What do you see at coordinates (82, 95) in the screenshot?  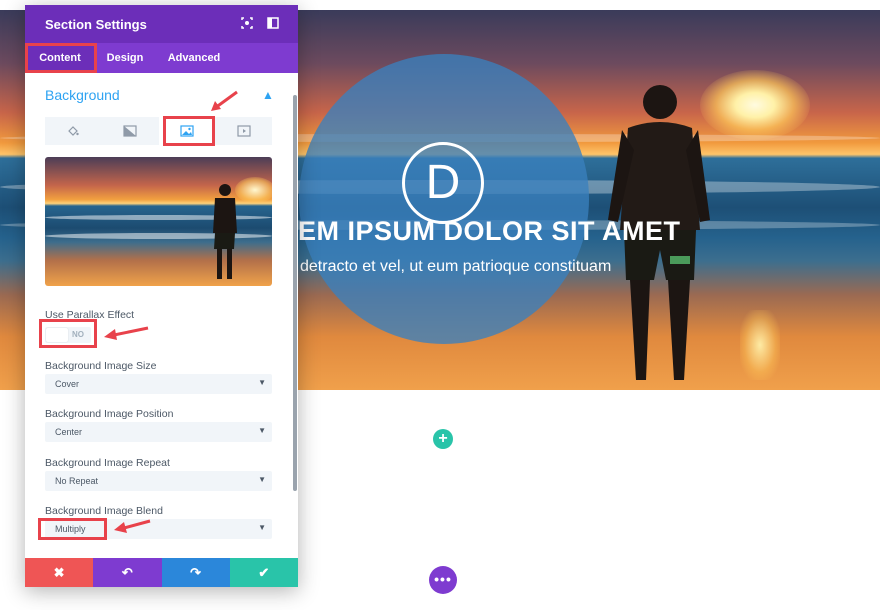 I see `section-title-background: Background` at bounding box center [82, 95].